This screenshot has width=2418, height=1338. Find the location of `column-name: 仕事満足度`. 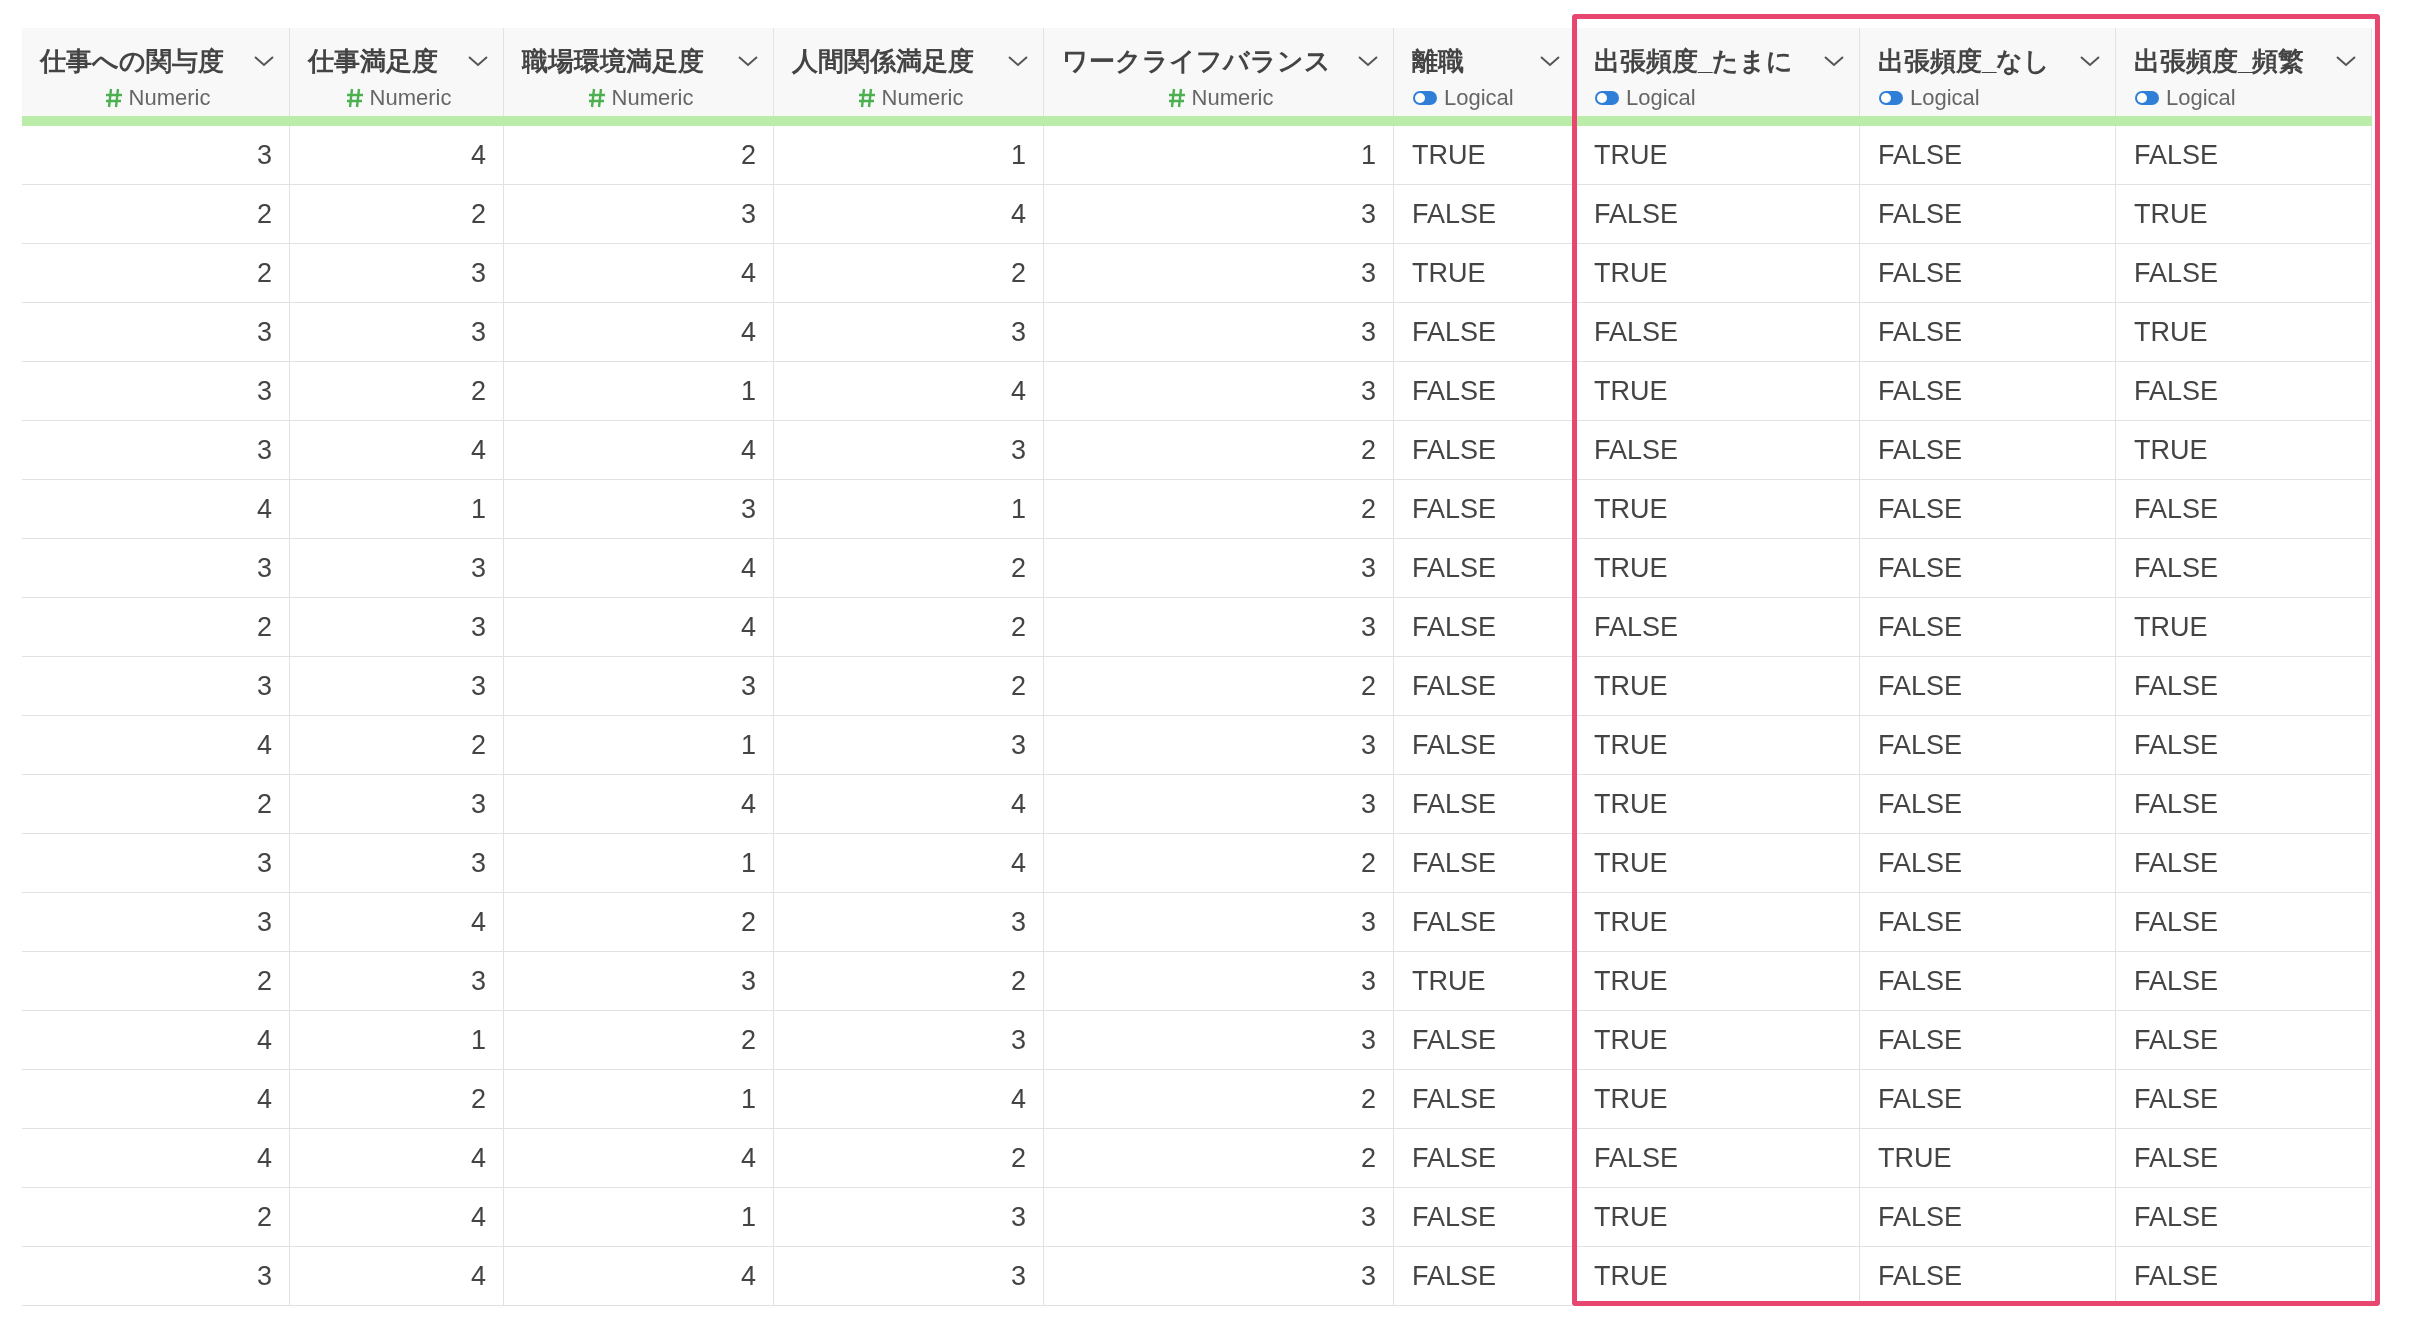

column-name: 仕事満足度 is located at coordinates (373, 61).